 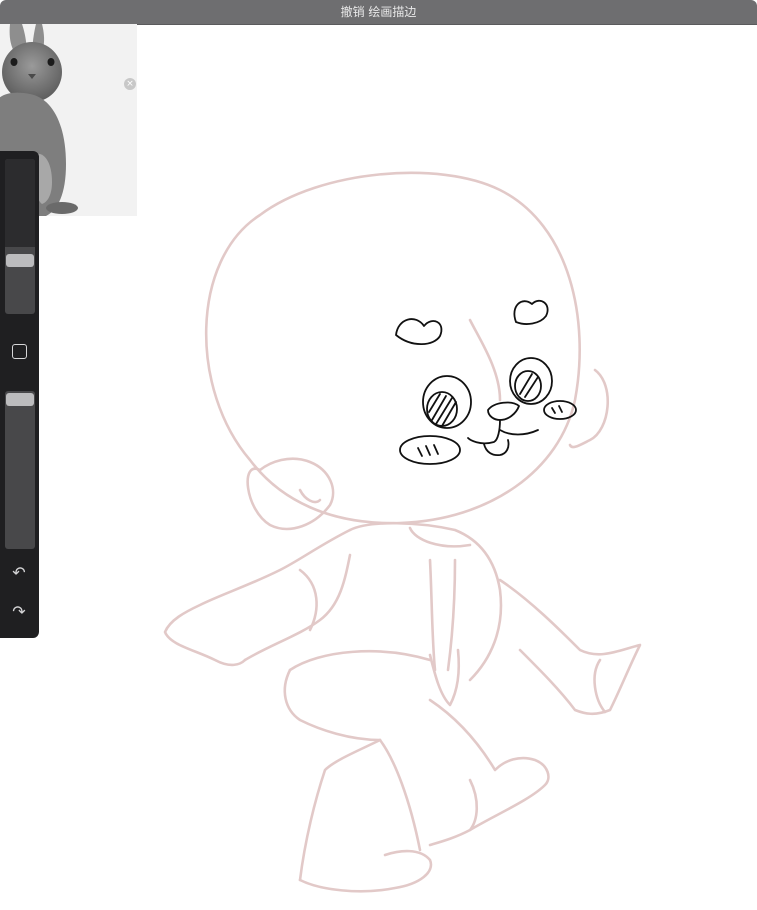 I want to click on tool-sidebar: ↶ ↷, so click(x=19, y=394).